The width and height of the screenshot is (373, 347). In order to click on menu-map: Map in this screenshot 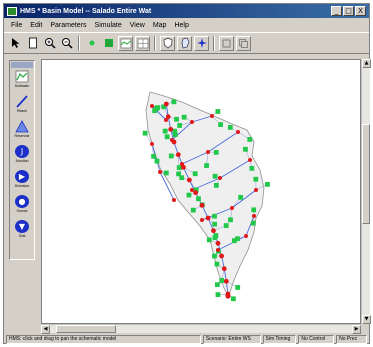, I will do `click(160, 25)`.